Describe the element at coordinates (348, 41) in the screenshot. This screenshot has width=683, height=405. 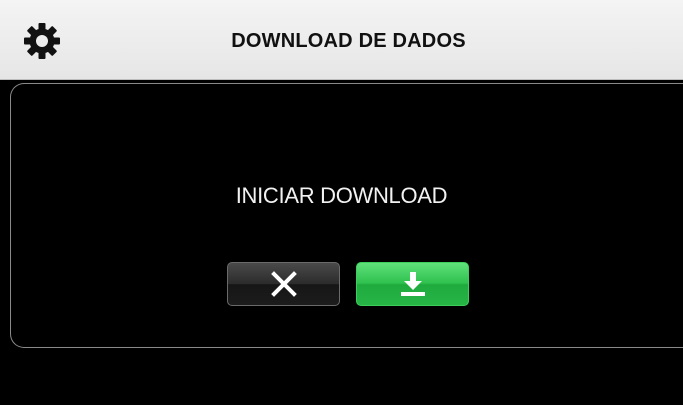
I see `page-title: DOWNLOAD DE DADOS` at that location.